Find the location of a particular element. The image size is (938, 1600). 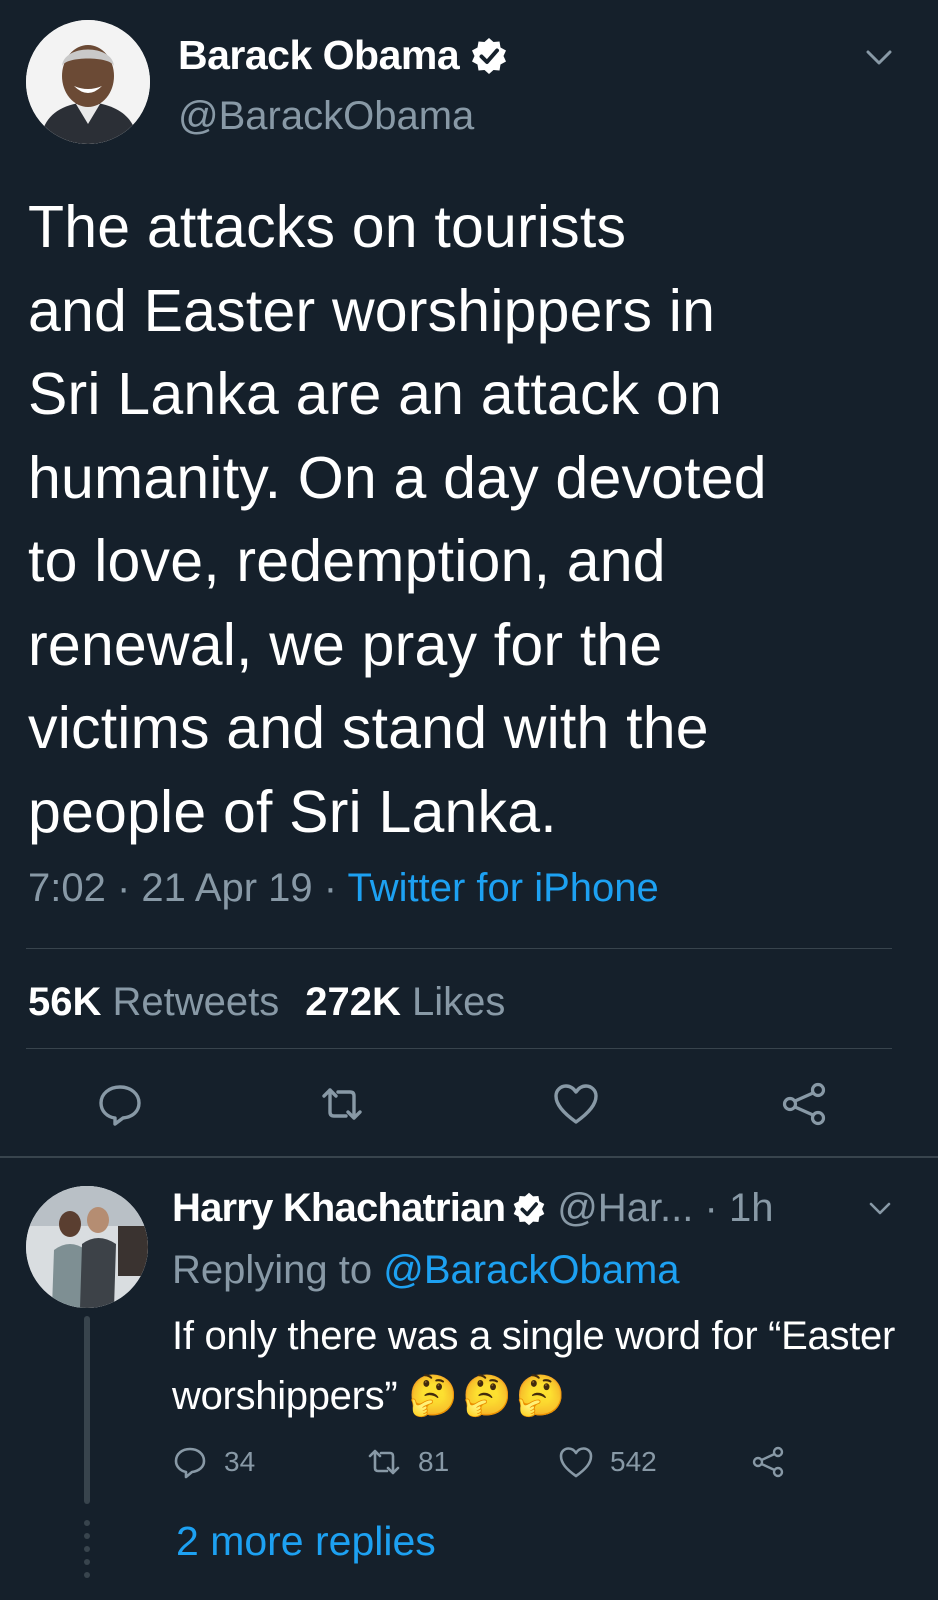

reply-reply-action: 34 is located at coordinates (213, 1462).